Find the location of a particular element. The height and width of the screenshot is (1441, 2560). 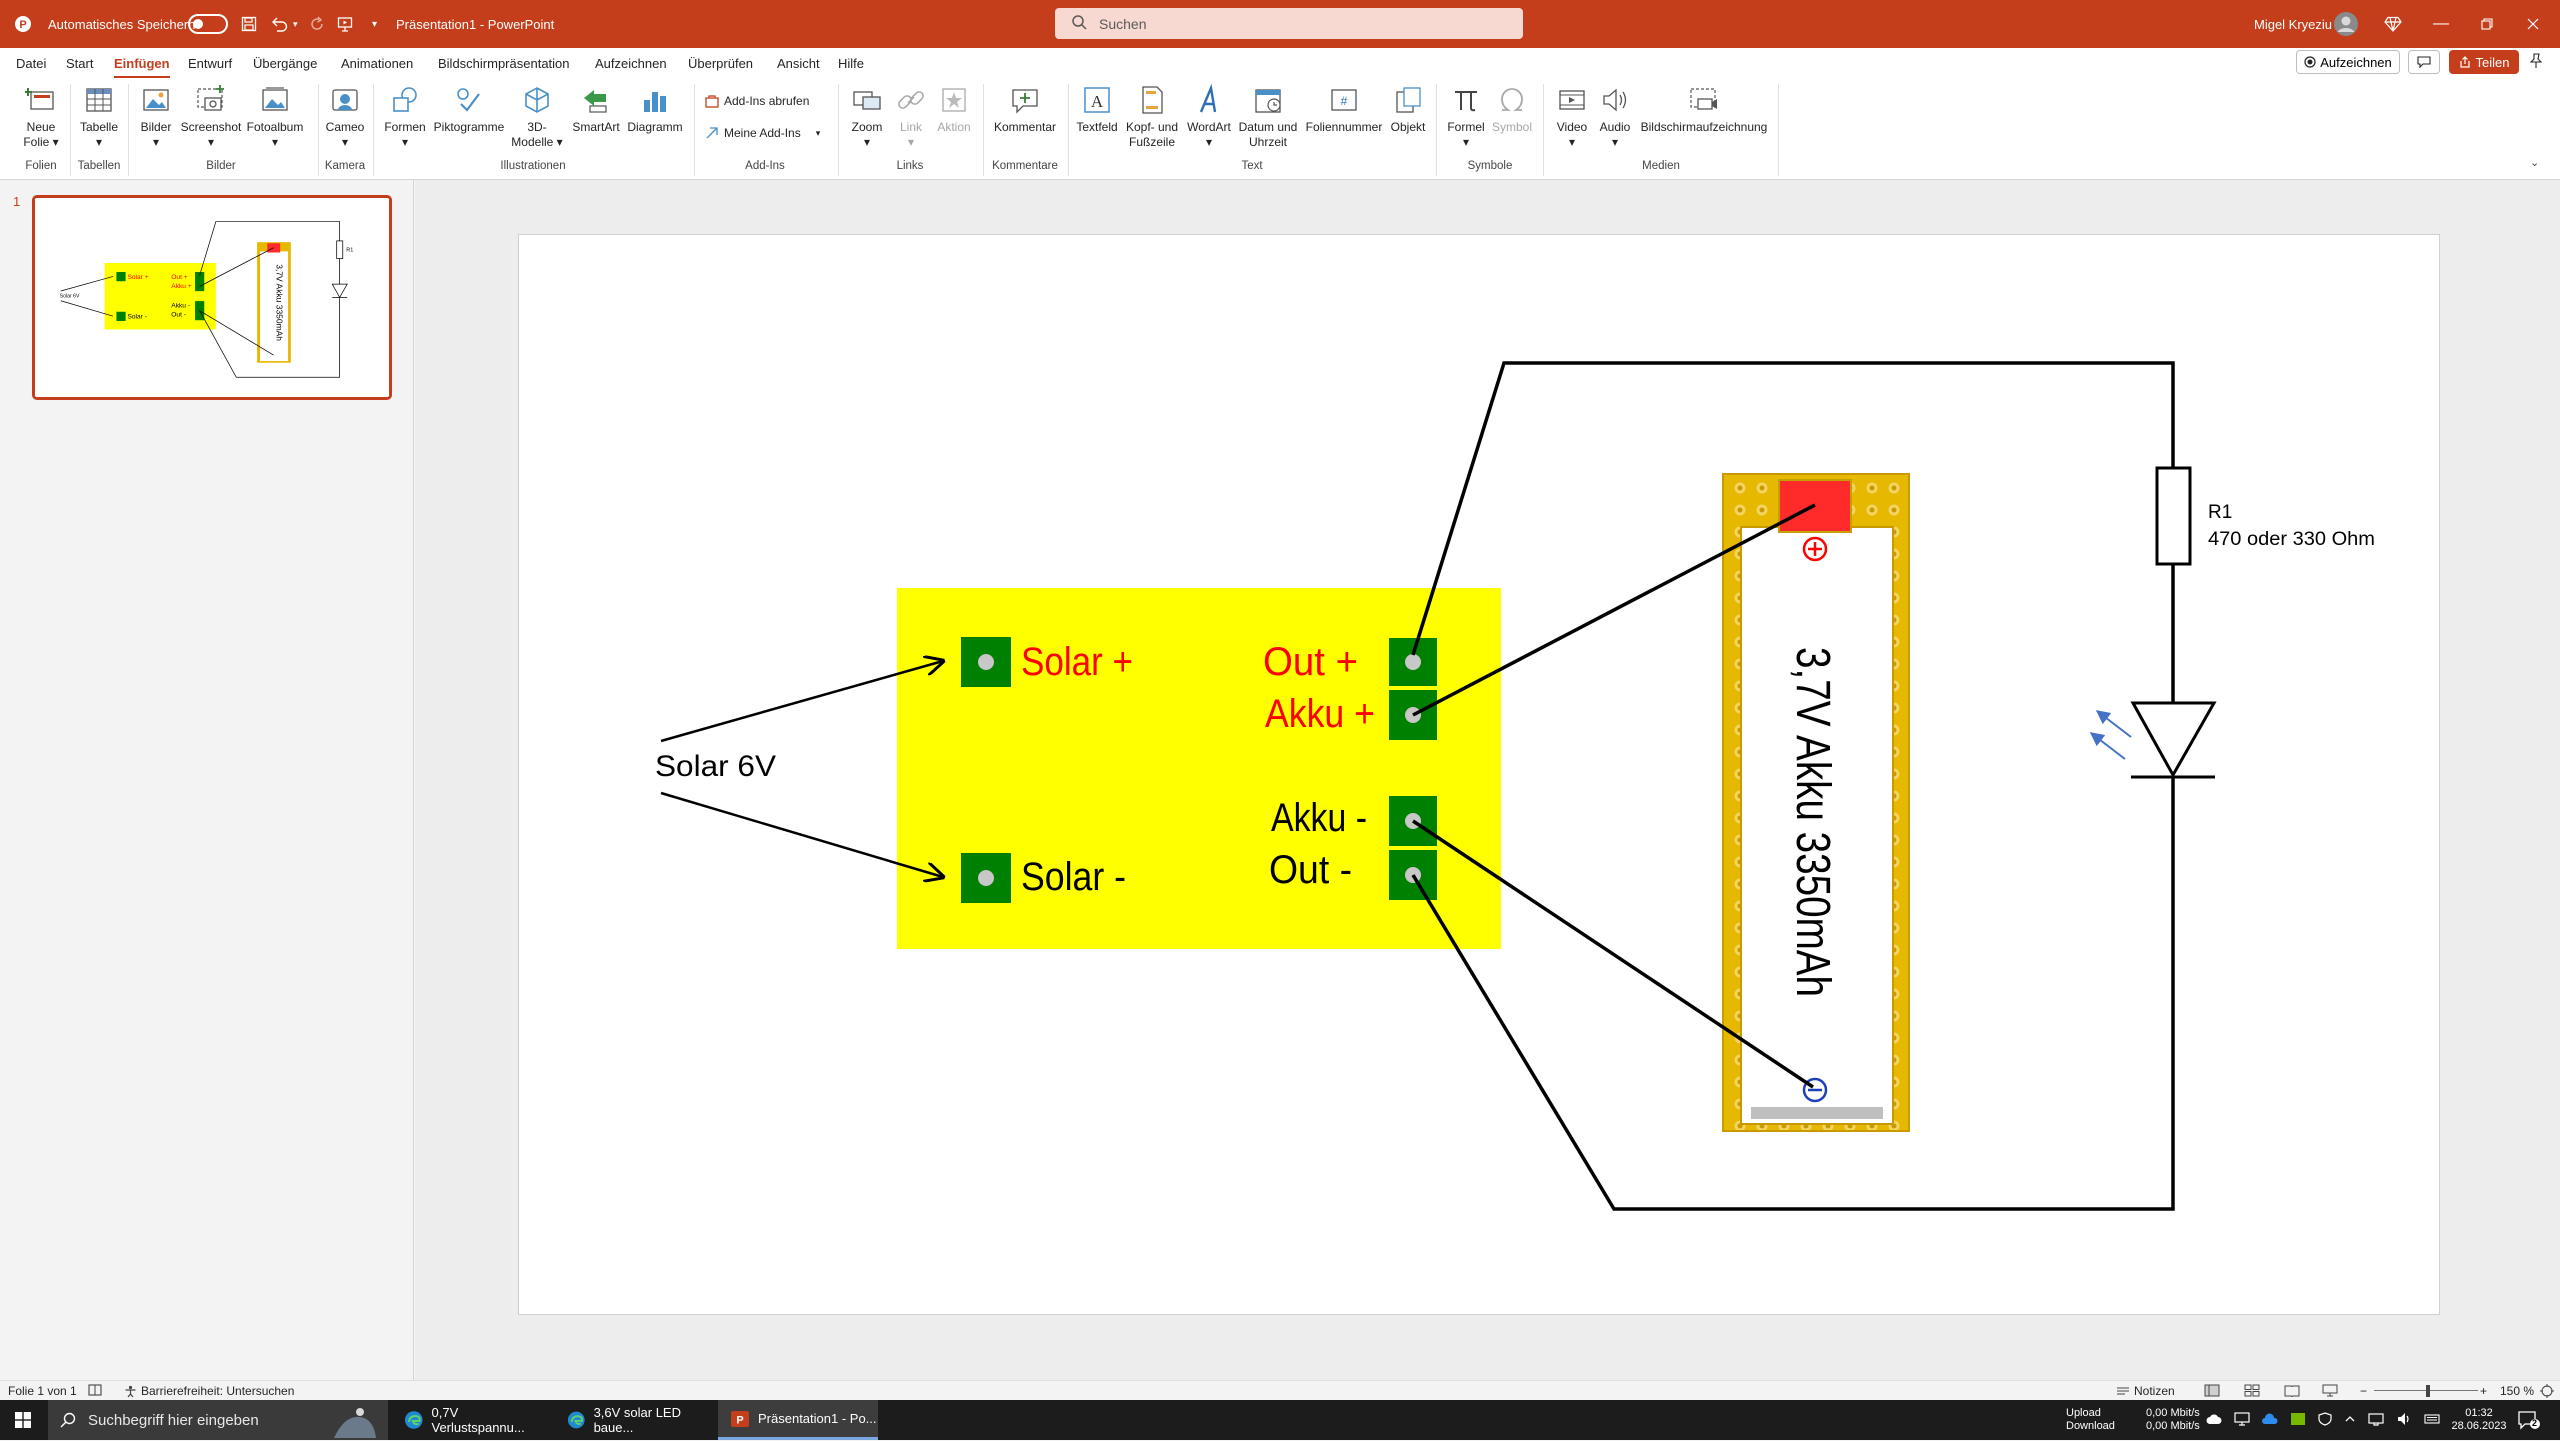

avatar is located at coordinates (2346, 24).